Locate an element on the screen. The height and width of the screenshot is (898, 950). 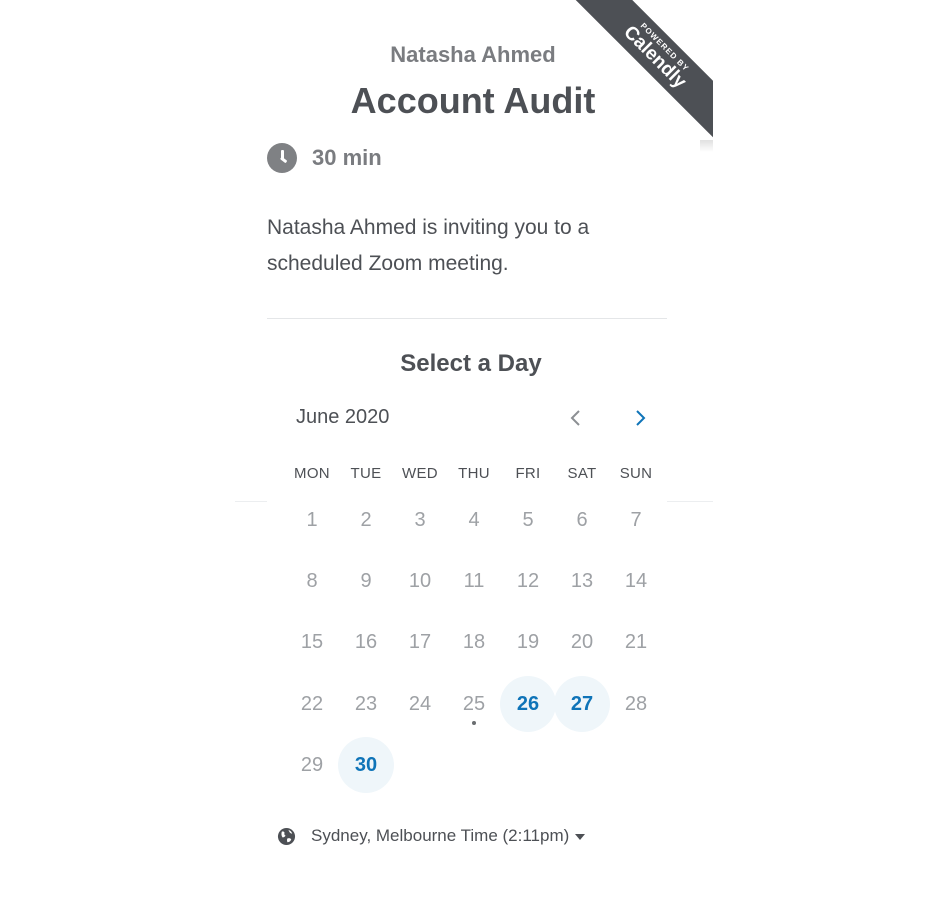
weekday-header: MON is located at coordinates (312, 473).